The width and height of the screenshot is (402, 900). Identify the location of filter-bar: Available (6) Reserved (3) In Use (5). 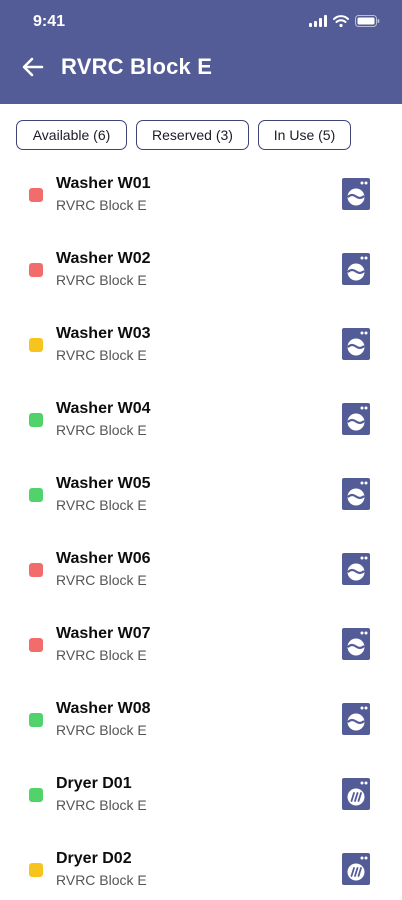
(183, 135).